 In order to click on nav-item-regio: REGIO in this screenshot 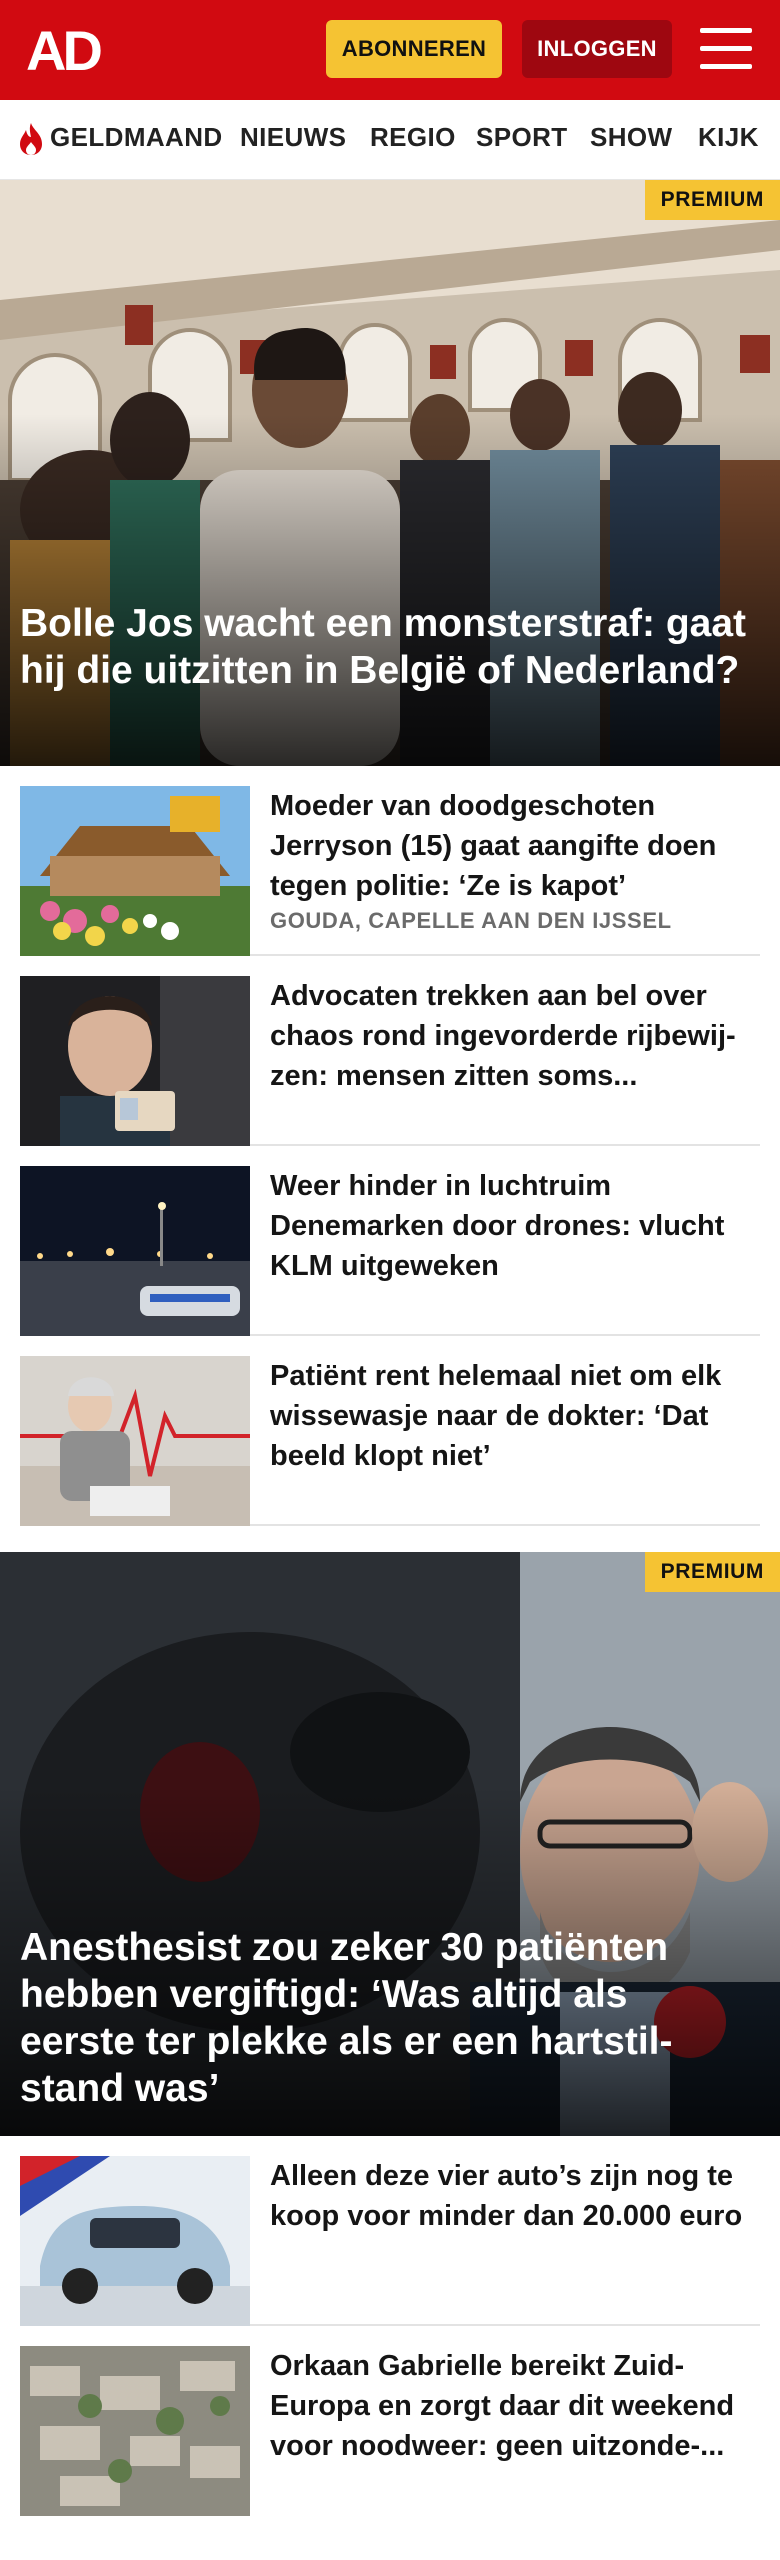, I will do `click(413, 137)`.